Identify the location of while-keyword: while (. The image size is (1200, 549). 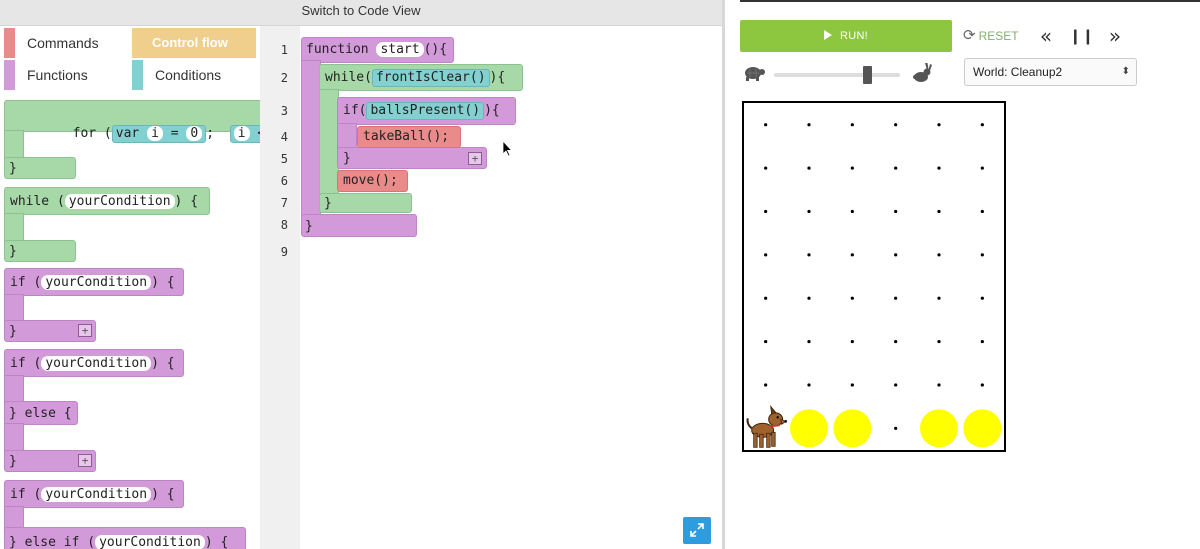
(37, 201).